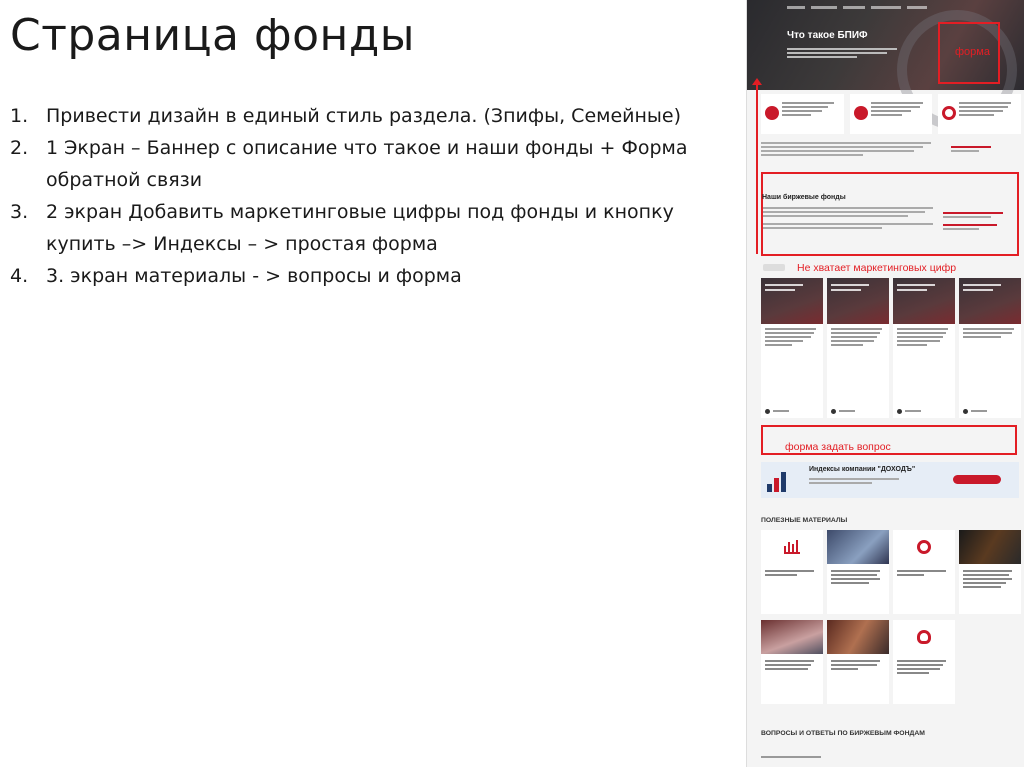 This screenshot has height=767, width=1024. I want to click on etf-side-links, so click(973, 221).